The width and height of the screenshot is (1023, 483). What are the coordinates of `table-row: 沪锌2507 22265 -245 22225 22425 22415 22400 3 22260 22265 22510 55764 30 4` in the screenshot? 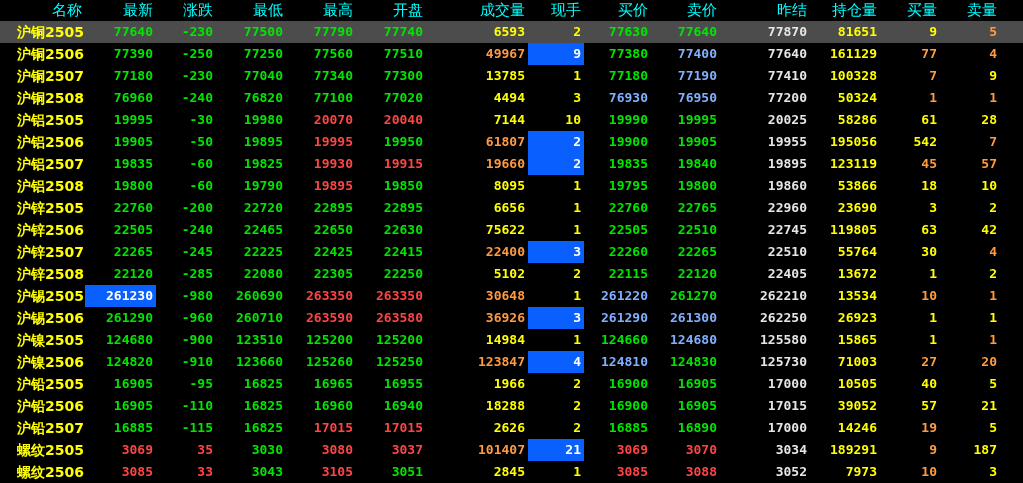 It's located at (511, 252).